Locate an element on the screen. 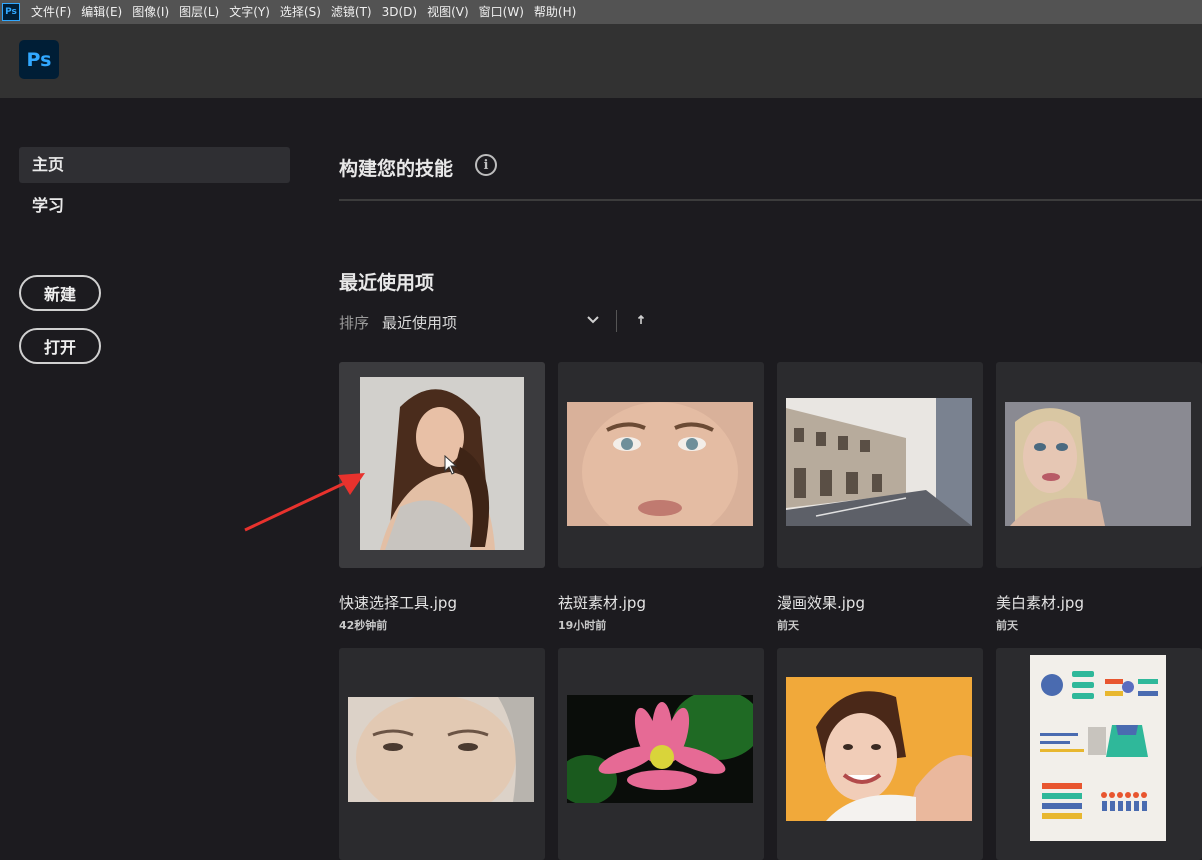 This screenshot has height=860, width=1202. file-name: 漫画效果.jpg is located at coordinates (821, 602).